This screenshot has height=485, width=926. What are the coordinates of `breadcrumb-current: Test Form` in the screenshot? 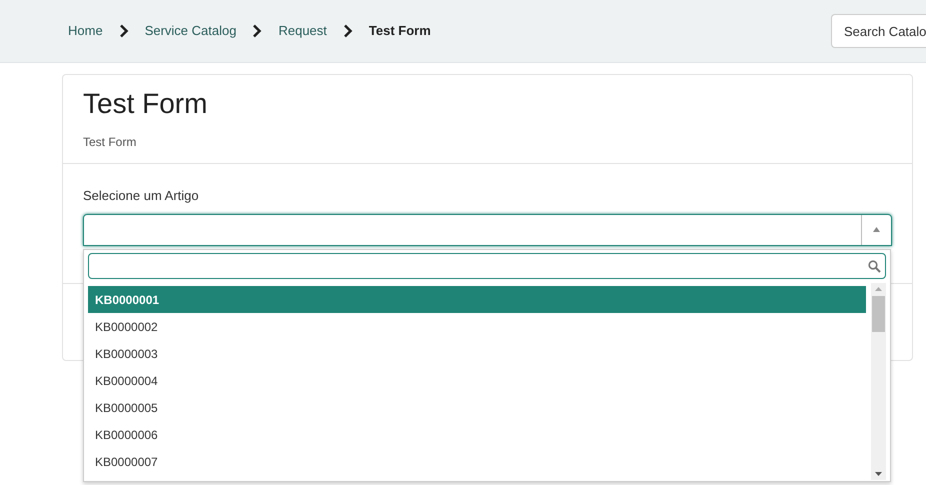 It's located at (399, 31).